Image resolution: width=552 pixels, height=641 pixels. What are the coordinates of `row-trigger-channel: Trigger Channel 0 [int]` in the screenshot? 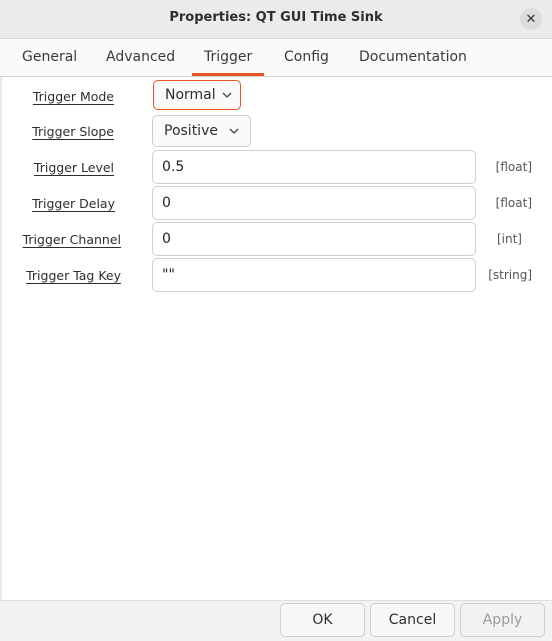 It's located at (276, 239).